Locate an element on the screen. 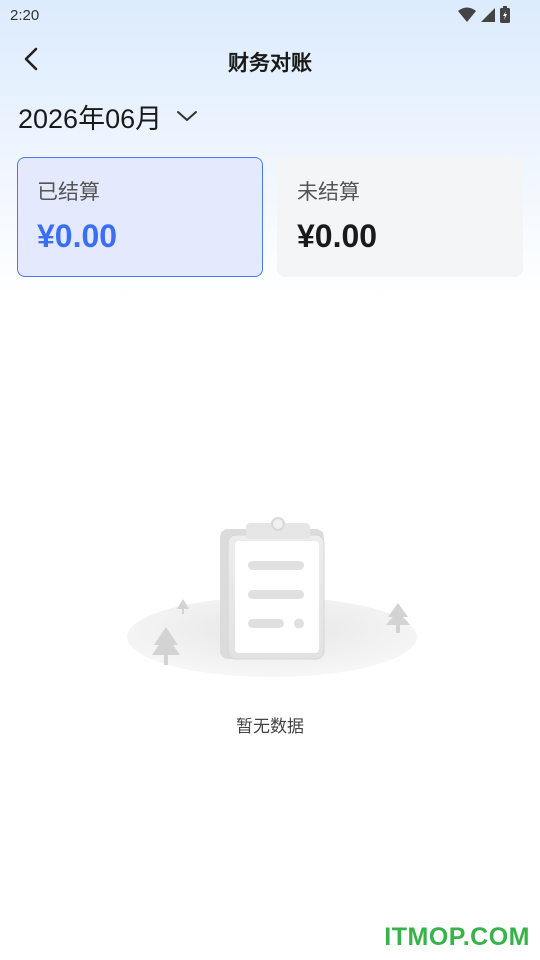 This screenshot has height=960, width=540. month-picker: 2026年06月 is located at coordinates (108, 116).